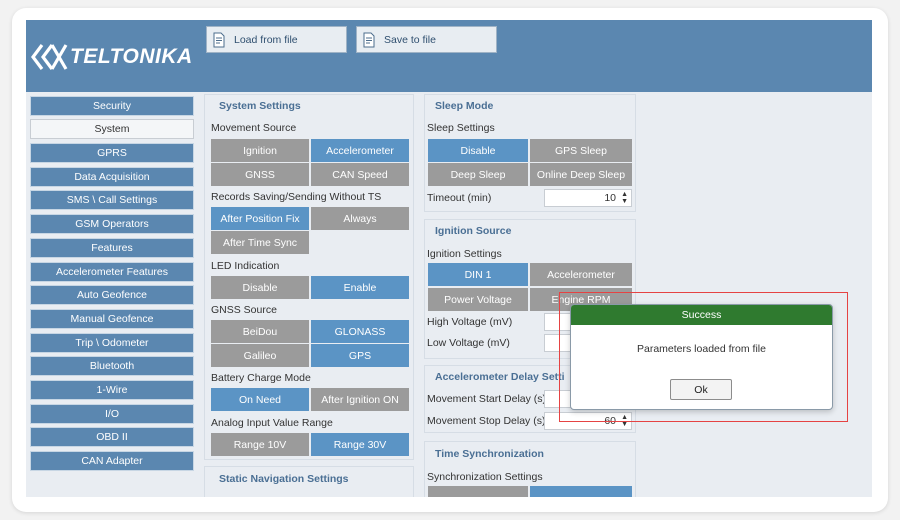  What do you see at coordinates (272, 423) in the screenshot?
I see `analog-range-label: Analog Input Value Range` at bounding box center [272, 423].